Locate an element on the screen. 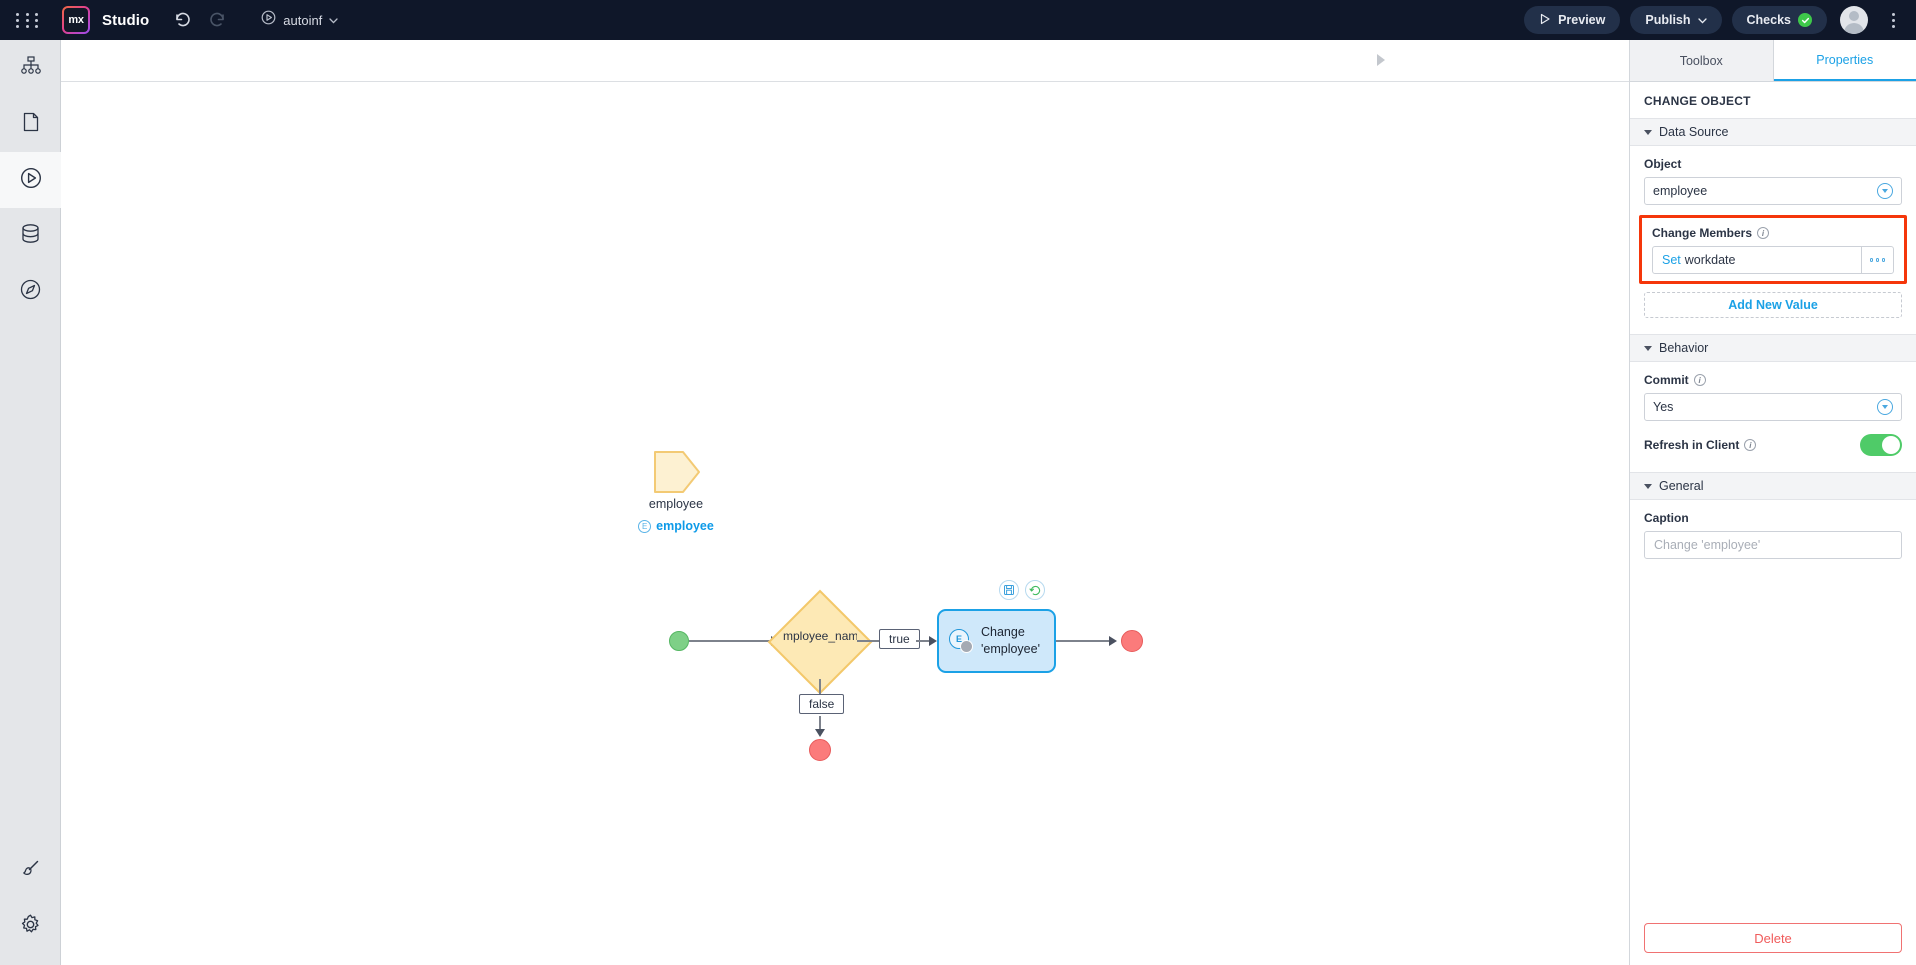 The height and width of the screenshot is (965, 1916). object-label: Object is located at coordinates (1663, 164).